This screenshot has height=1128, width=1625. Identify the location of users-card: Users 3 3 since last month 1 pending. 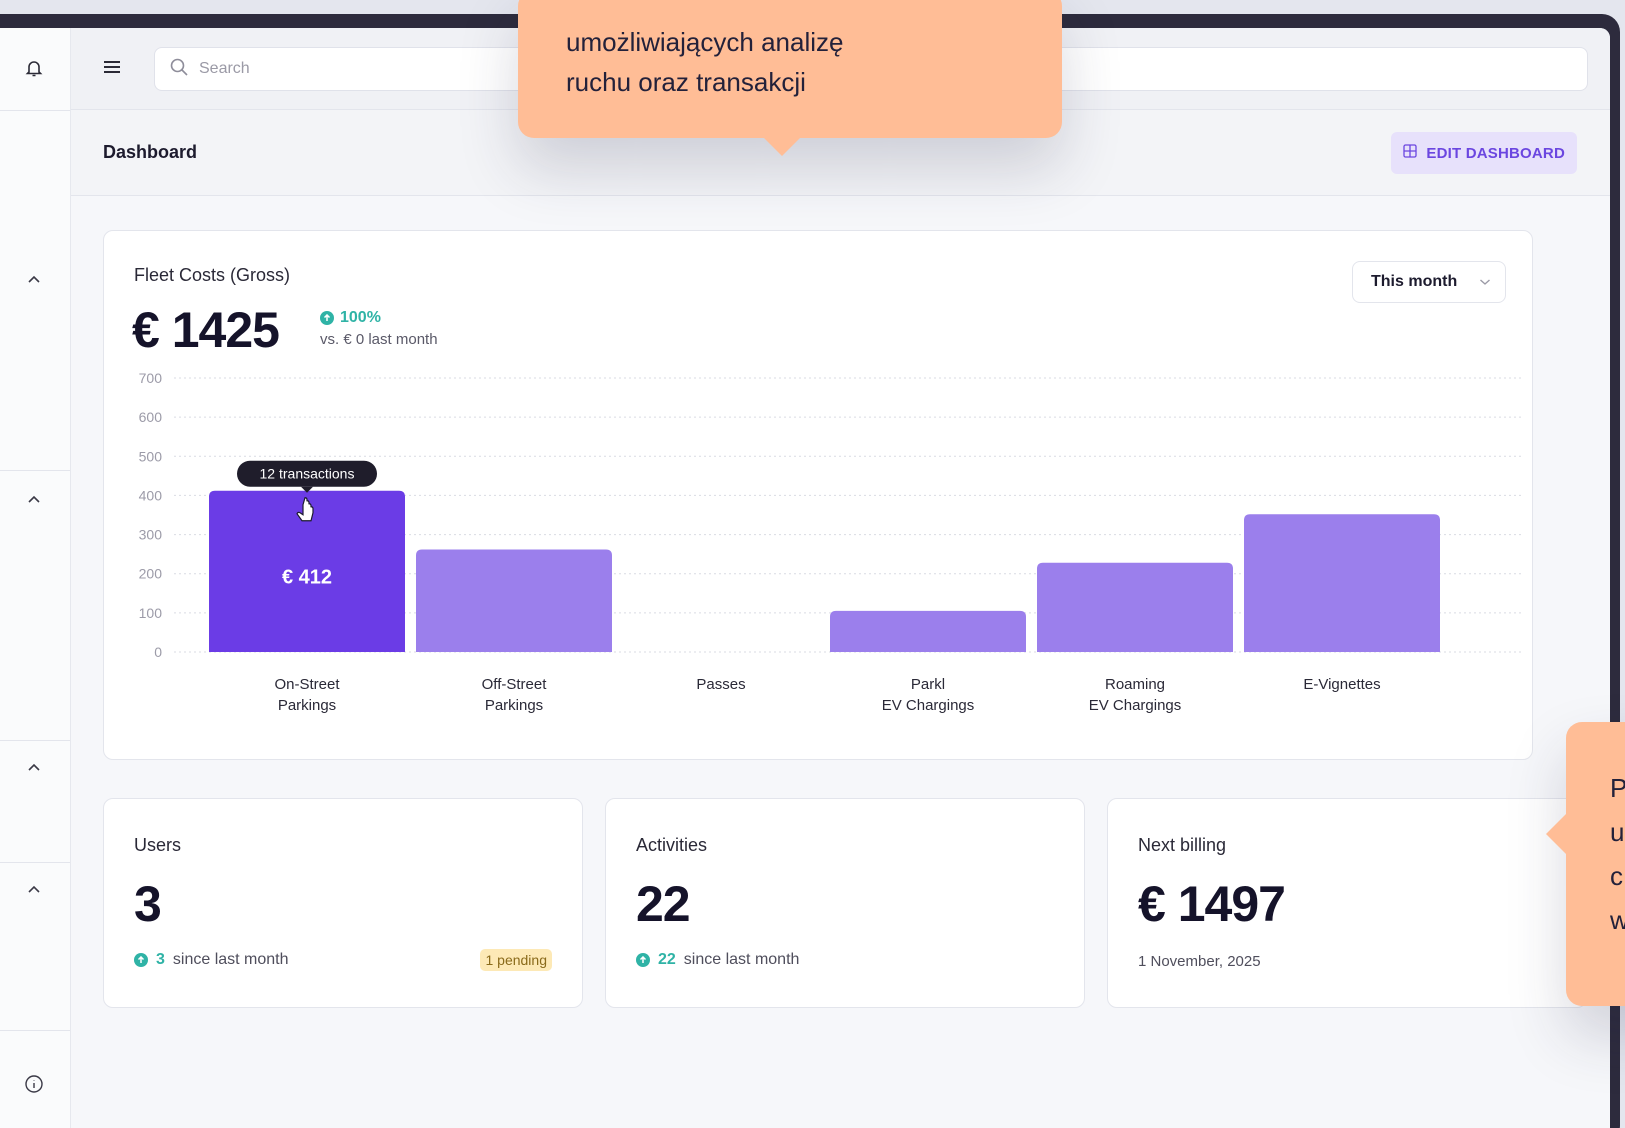
(343, 903).